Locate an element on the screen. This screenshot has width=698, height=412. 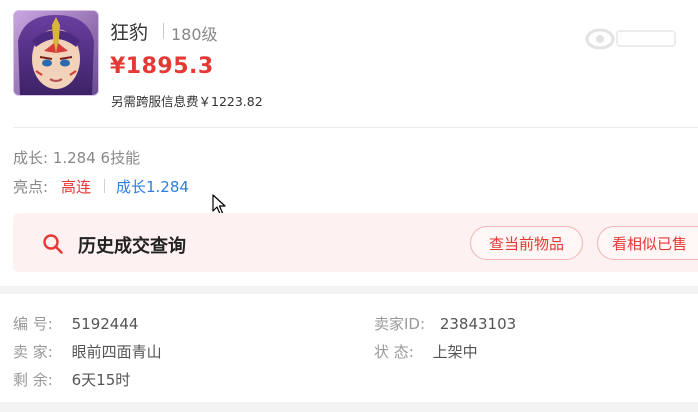
seller-value: 眼前四面青山 is located at coordinates (116, 352).